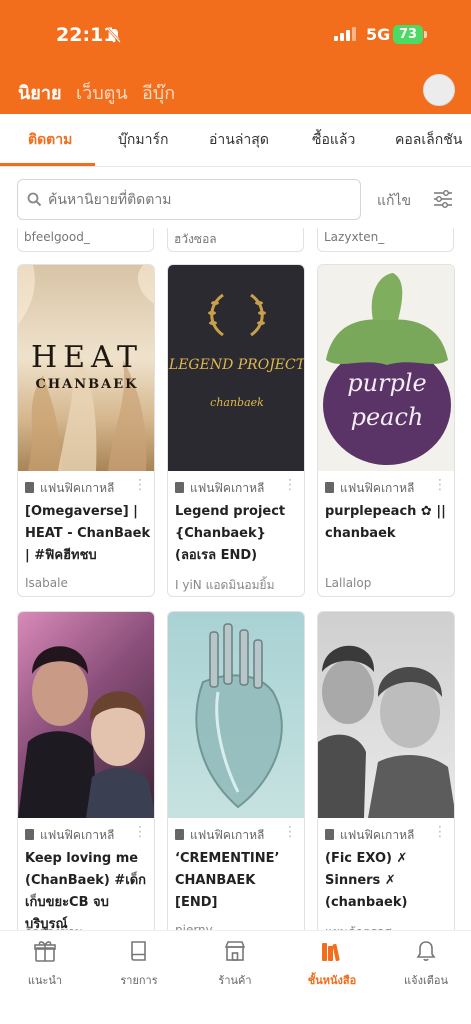 Image resolution: width=471 pixels, height=1024 pixels. What do you see at coordinates (139, 980) in the screenshot?
I see `nav-label: รายการ` at bounding box center [139, 980].